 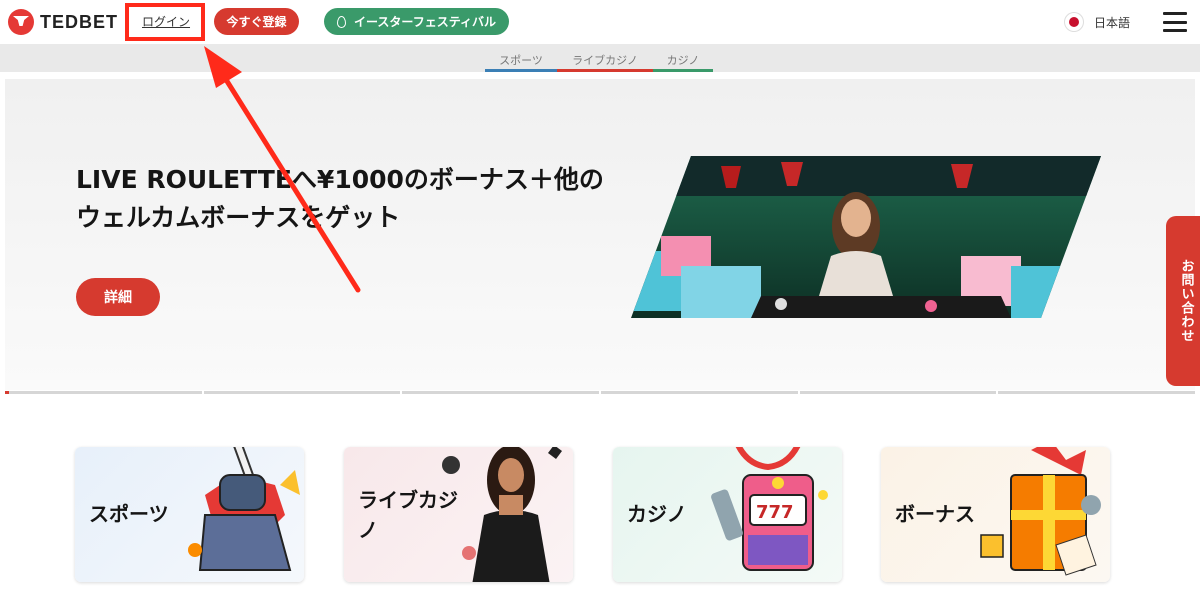 I want to click on category-card-sports: スポーツ, so click(x=189, y=514).